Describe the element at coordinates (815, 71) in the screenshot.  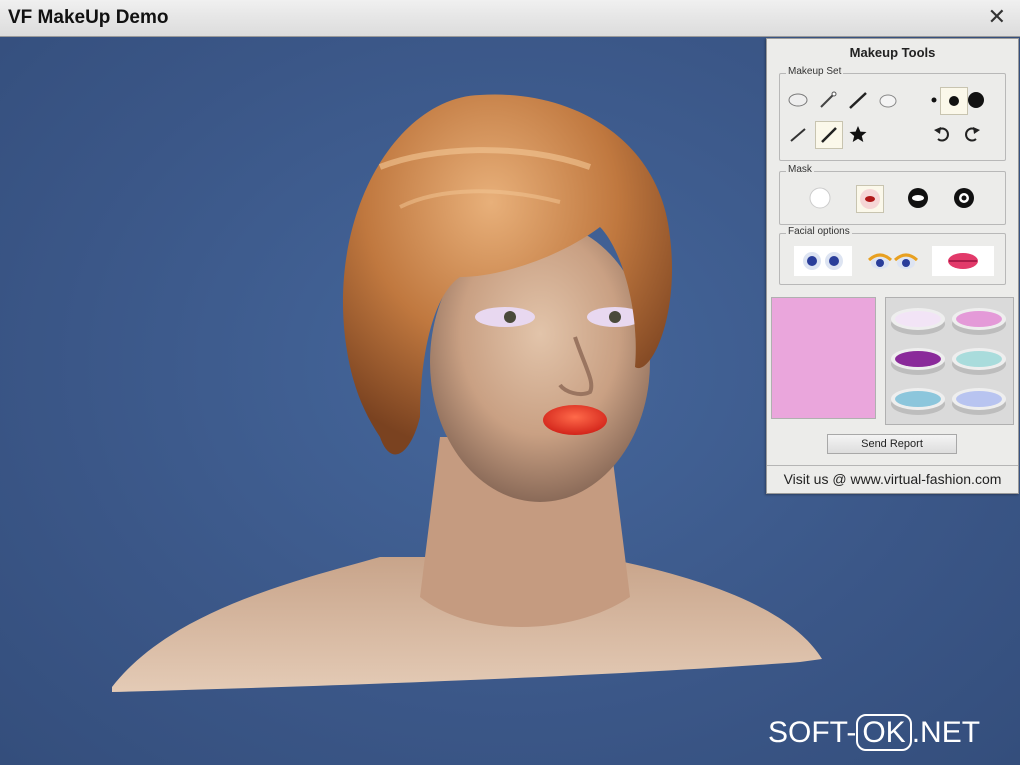
I see `makeup-set-label: Makeup Set` at that location.